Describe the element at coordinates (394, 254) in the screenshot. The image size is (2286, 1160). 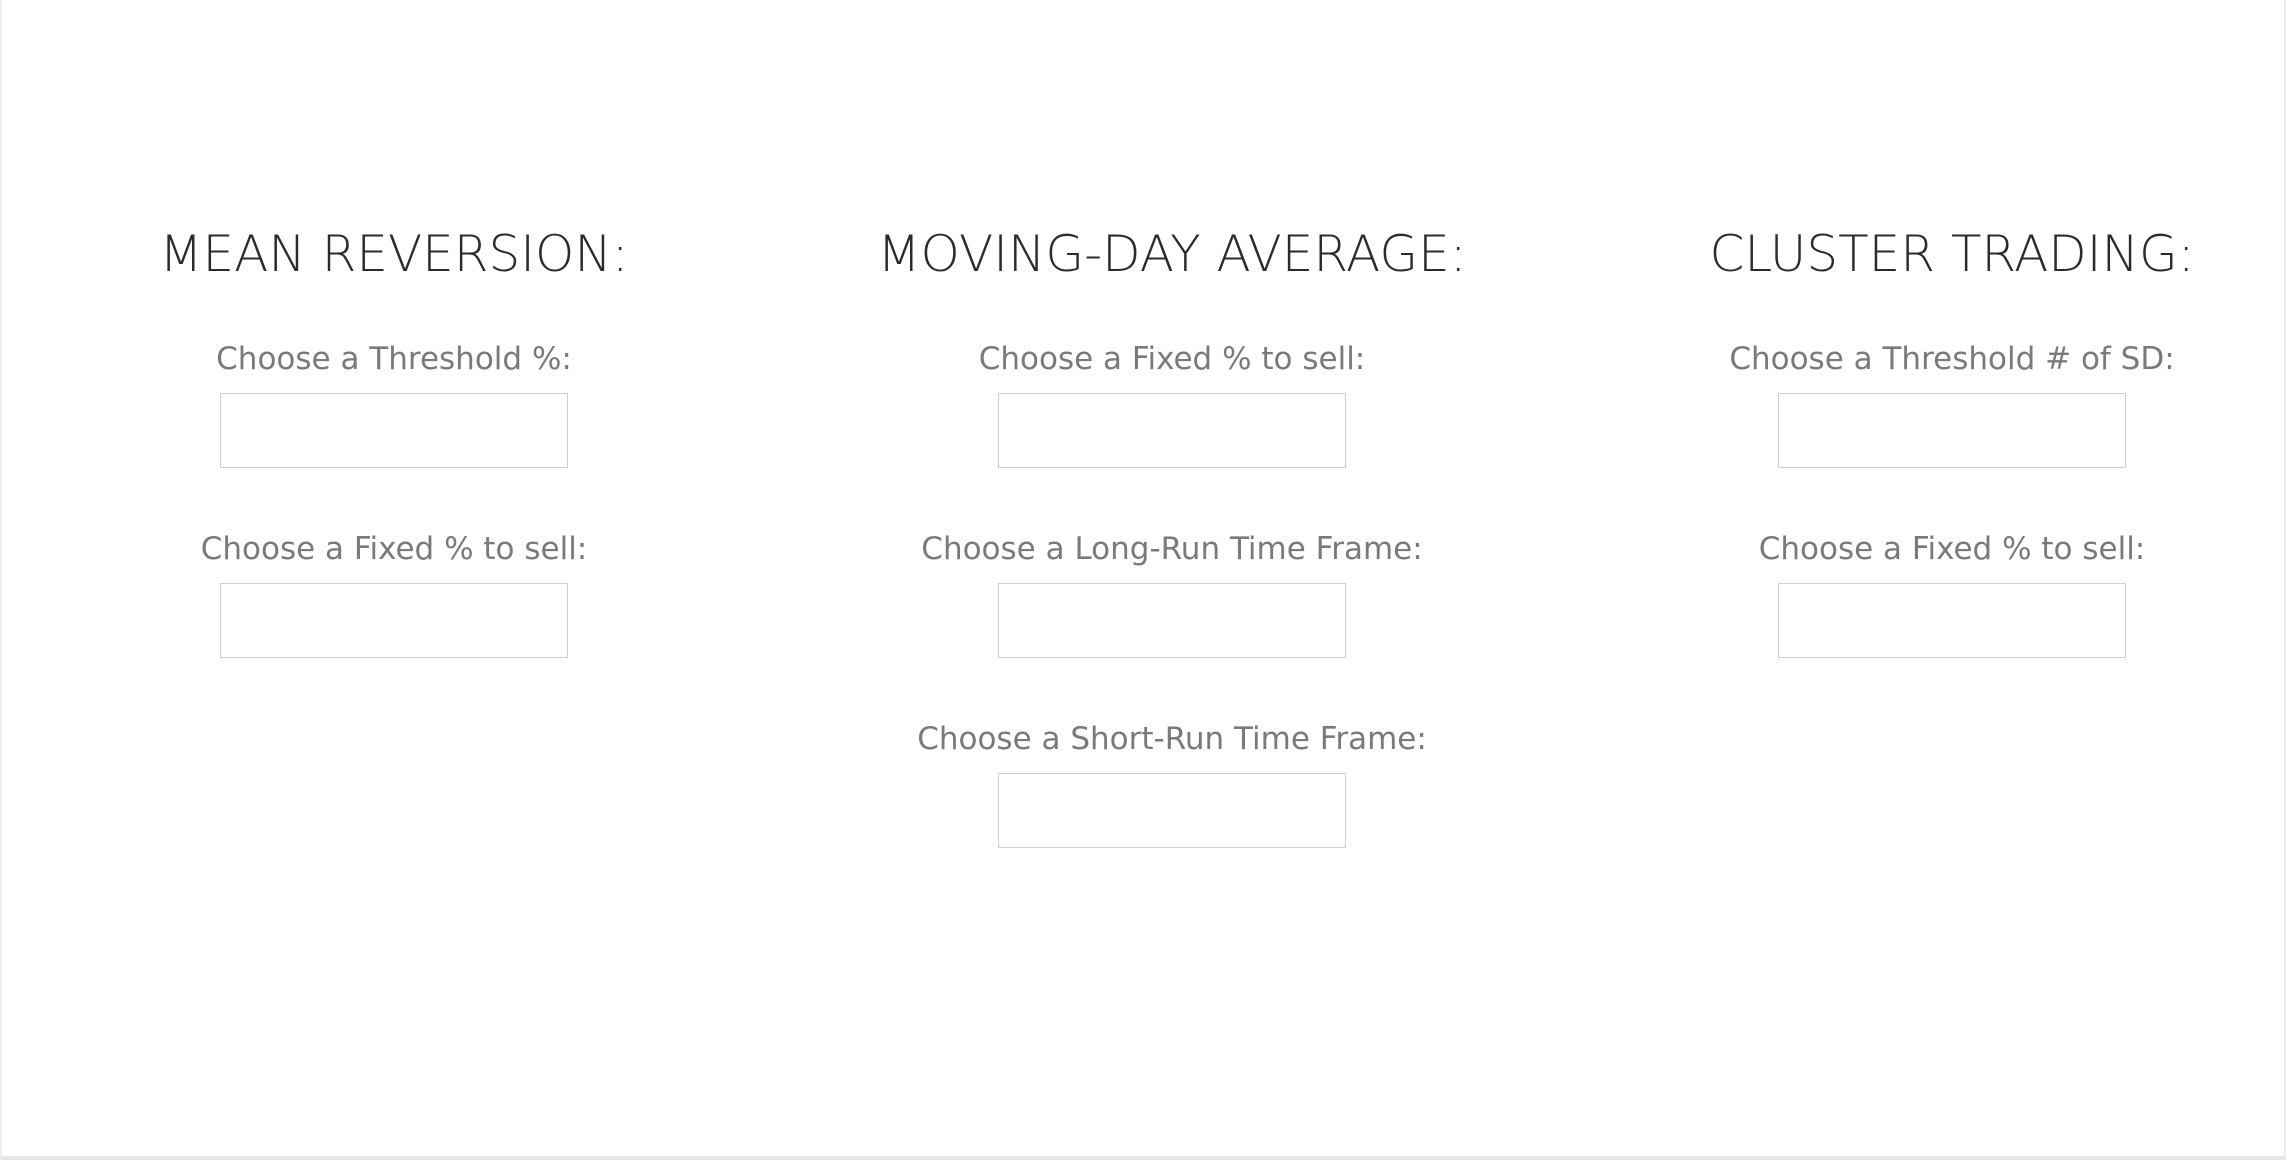
I see `section-title: MEAN REVERSION:` at that location.